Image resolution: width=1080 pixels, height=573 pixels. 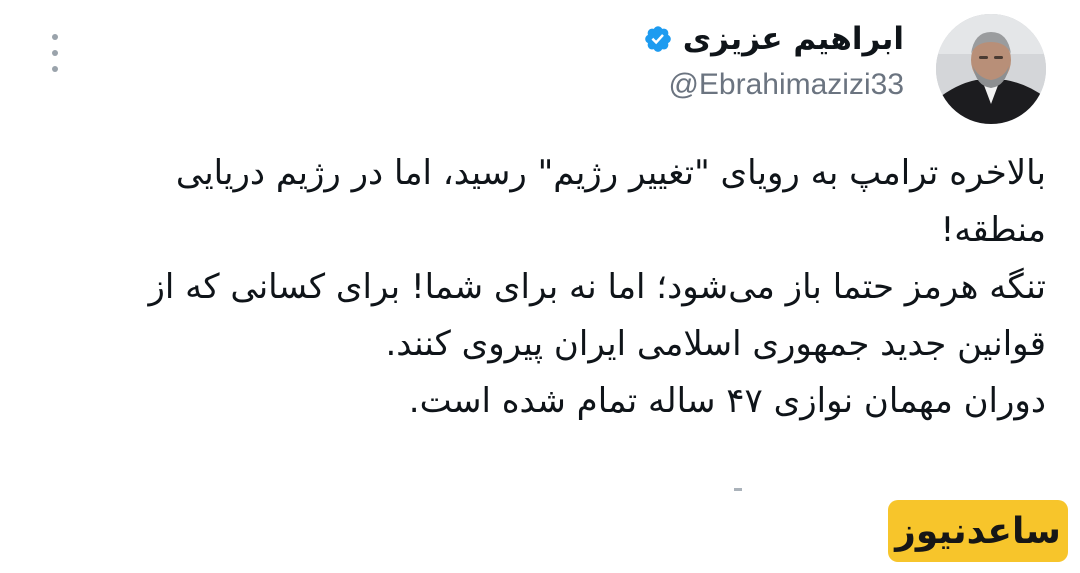 What do you see at coordinates (993, 230) in the screenshot?
I see `tweet-line: منطقه!` at bounding box center [993, 230].